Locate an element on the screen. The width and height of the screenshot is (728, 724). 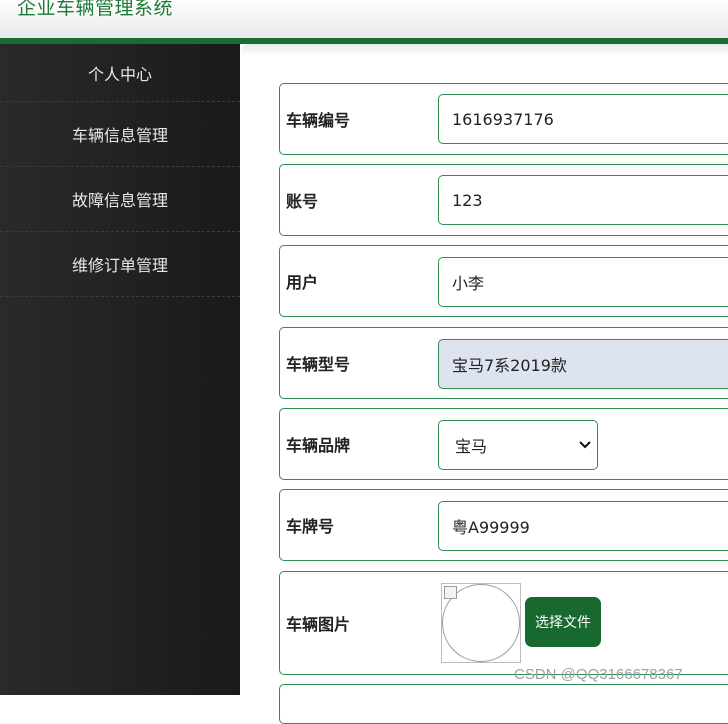
form-row-model: 车辆型号 宝马7系2019款 is located at coordinates (503, 363).